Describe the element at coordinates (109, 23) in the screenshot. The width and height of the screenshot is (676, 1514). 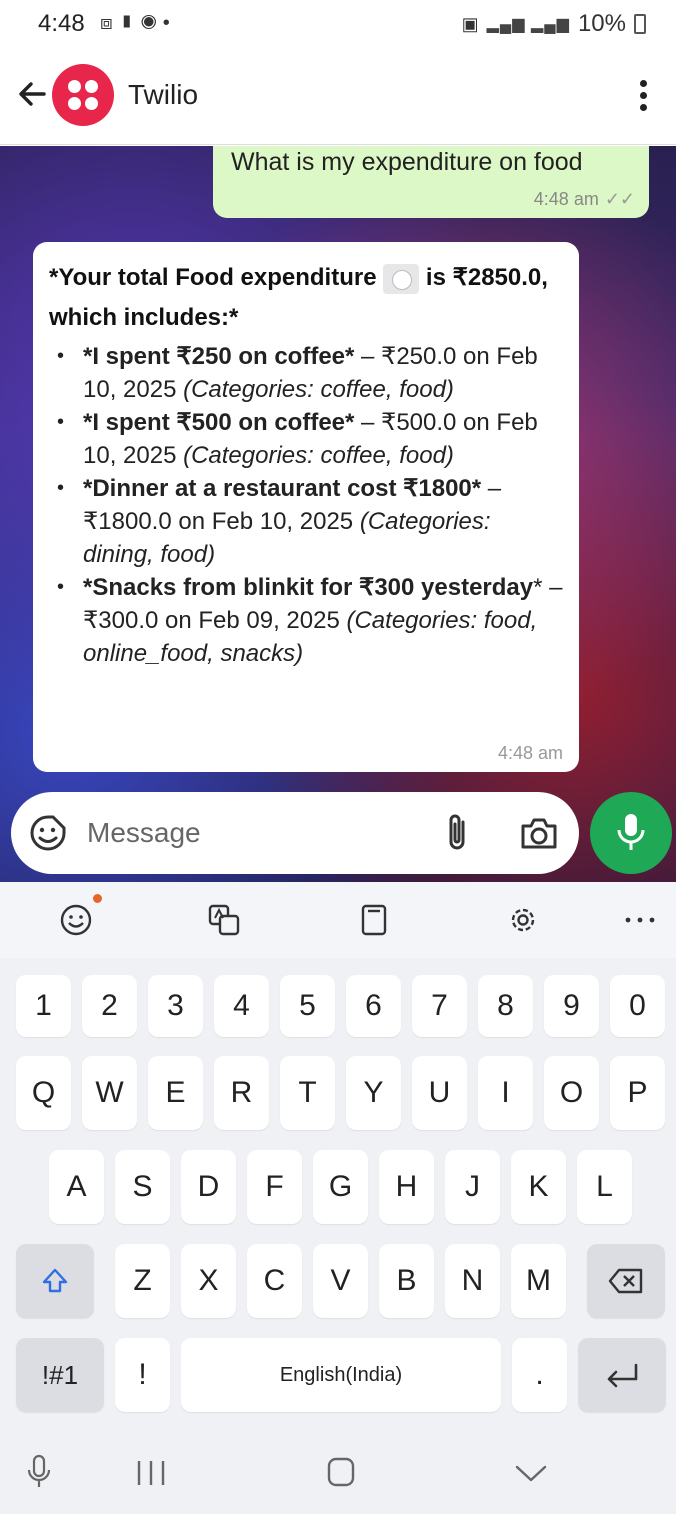
I see `screenshot-icon: ⧈` at that location.